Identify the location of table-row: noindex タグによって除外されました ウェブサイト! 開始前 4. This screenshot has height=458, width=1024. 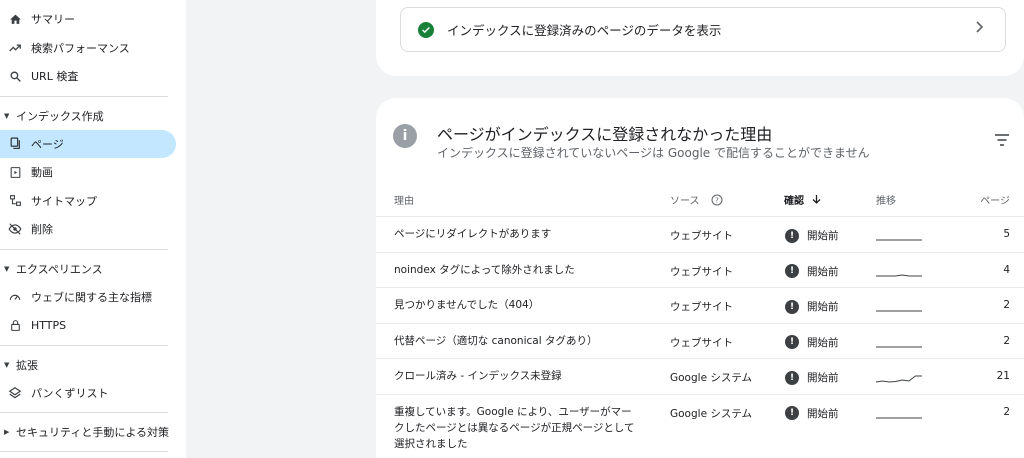
(700, 269).